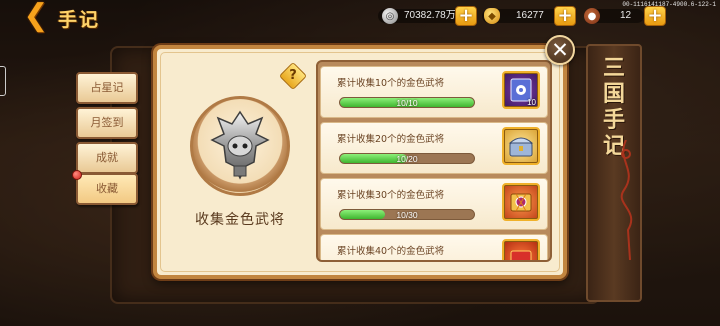 The height and width of the screenshot is (326, 720). Describe the element at coordinates (669, 4) in the screenshot. I see `debug-id-text: 00-1116141187-4900.6-122-1` at that location.